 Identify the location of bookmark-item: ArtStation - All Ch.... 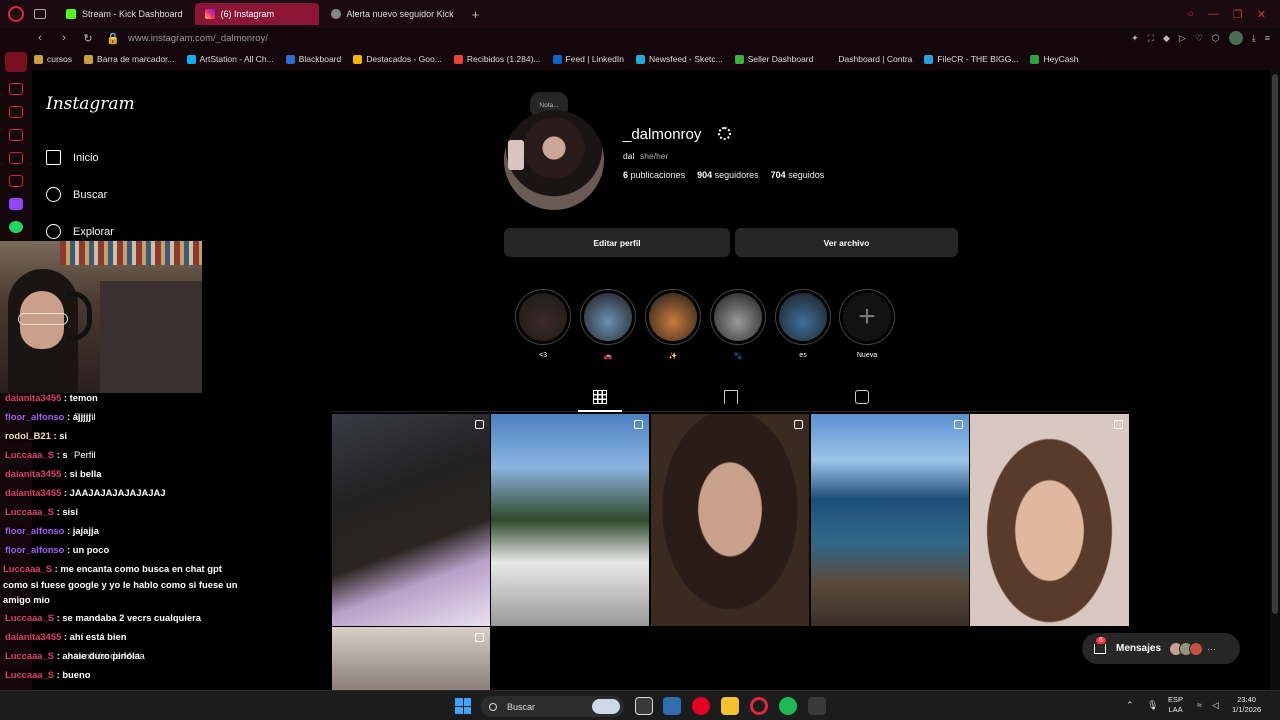
(230, 59).